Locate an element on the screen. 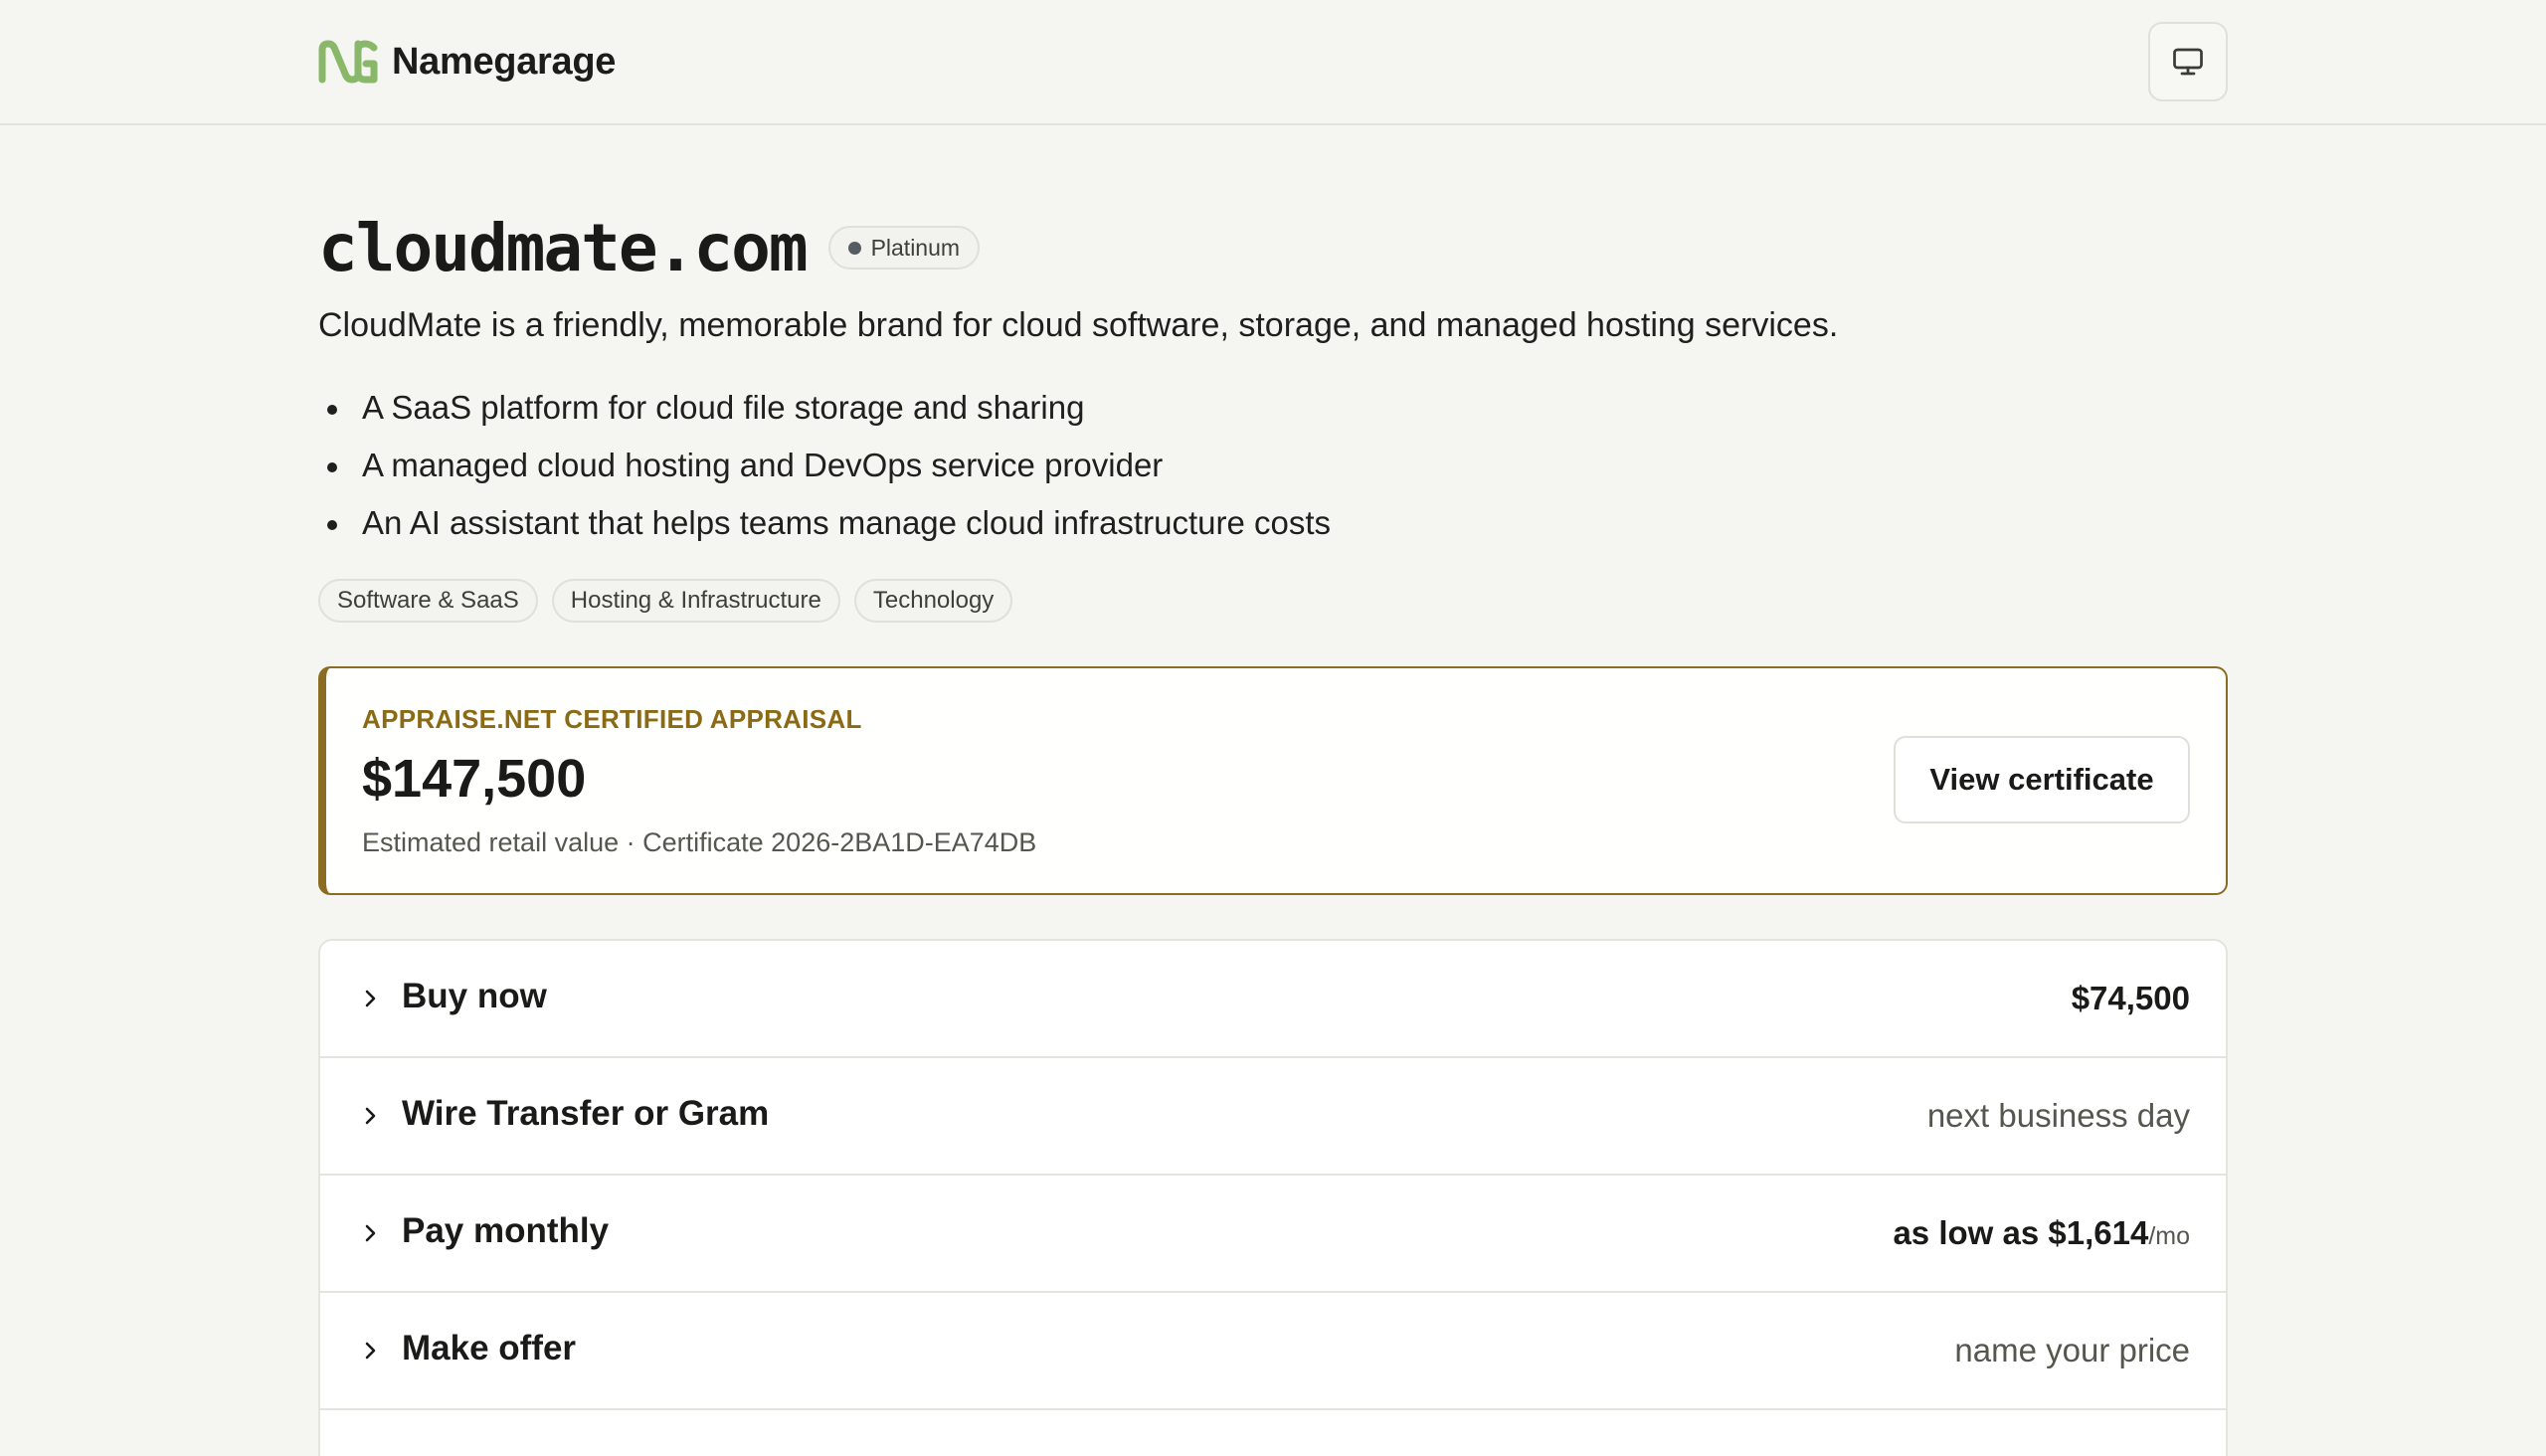 The height and width of the screenshot is (1456, 2546). top-bar: Namegarage is located at coordinates (1273, 62).